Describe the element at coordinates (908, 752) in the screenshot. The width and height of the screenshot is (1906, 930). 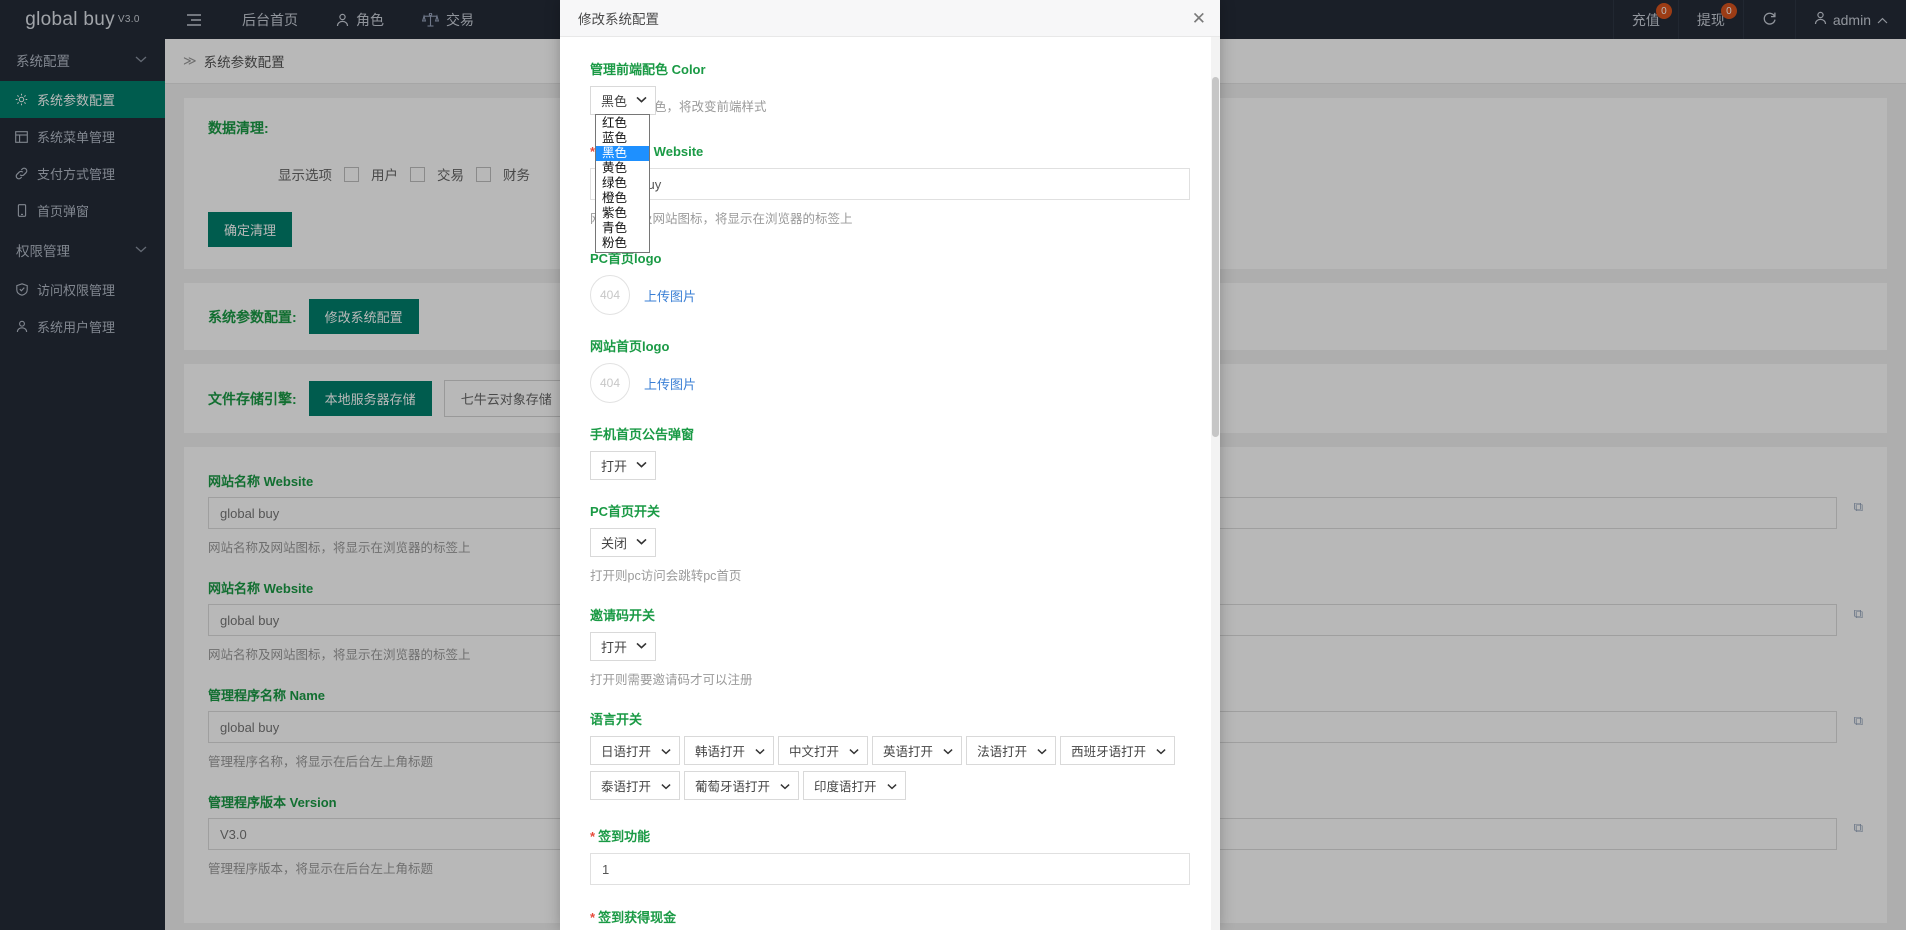
I see `select-value: 英语打开` at that location.